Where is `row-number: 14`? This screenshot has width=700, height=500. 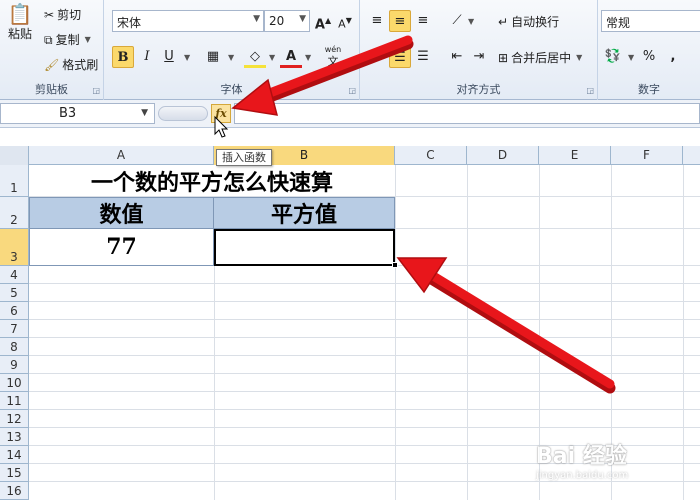 row-number: 14 is located at coordinates (14, 455).